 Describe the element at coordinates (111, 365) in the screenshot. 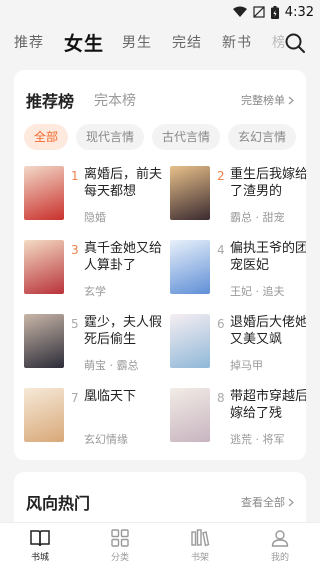

I see `book-tags: 萌宝 · 霸总` at that location.